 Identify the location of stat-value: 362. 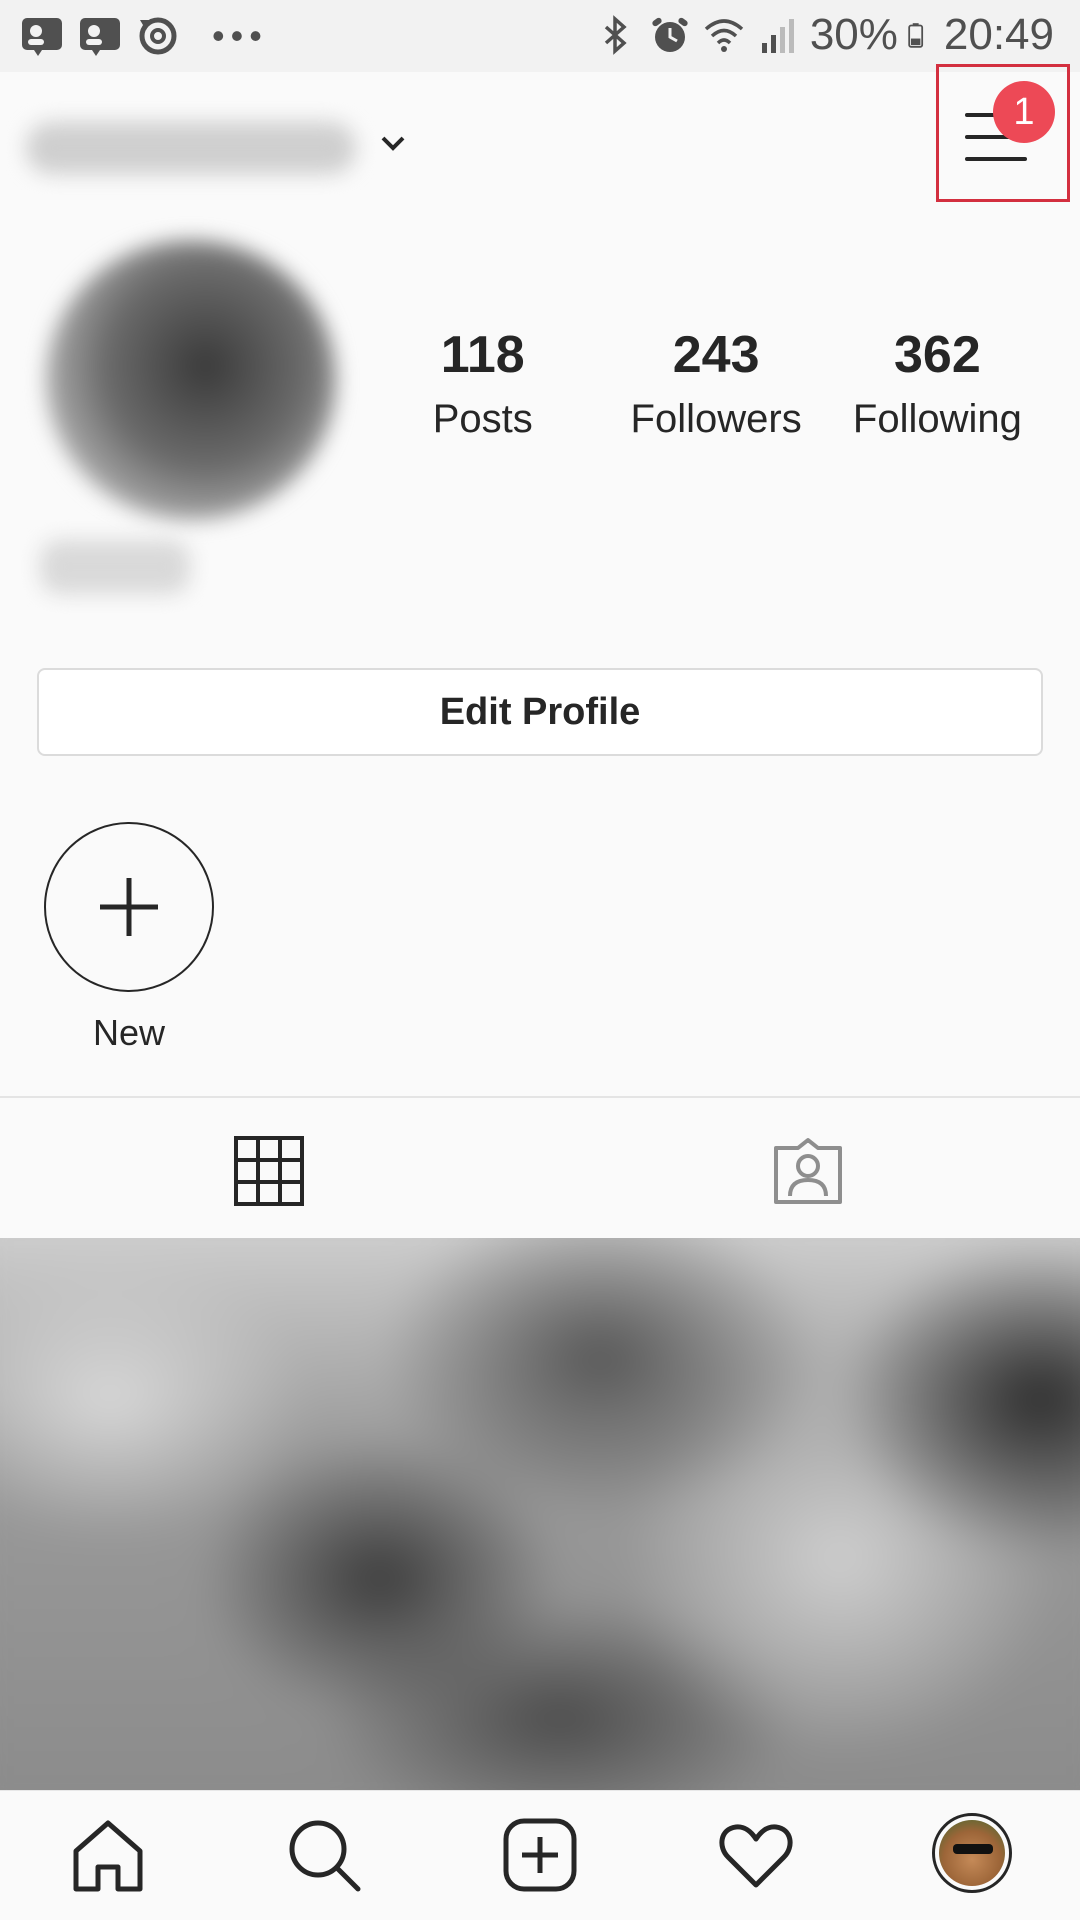
(937, 355).